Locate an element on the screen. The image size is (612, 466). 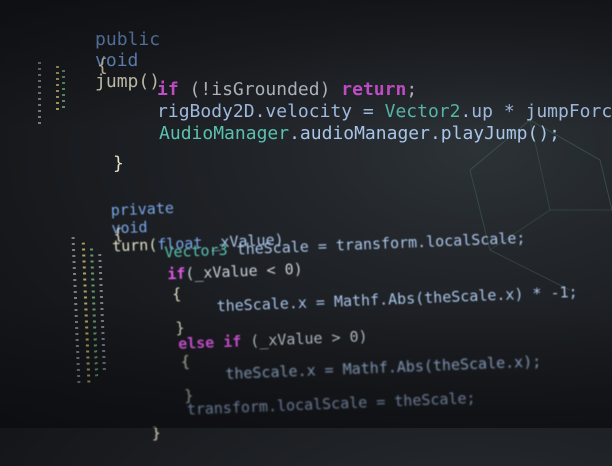
turn-close-brace: } is located at coordinates (156, 433).